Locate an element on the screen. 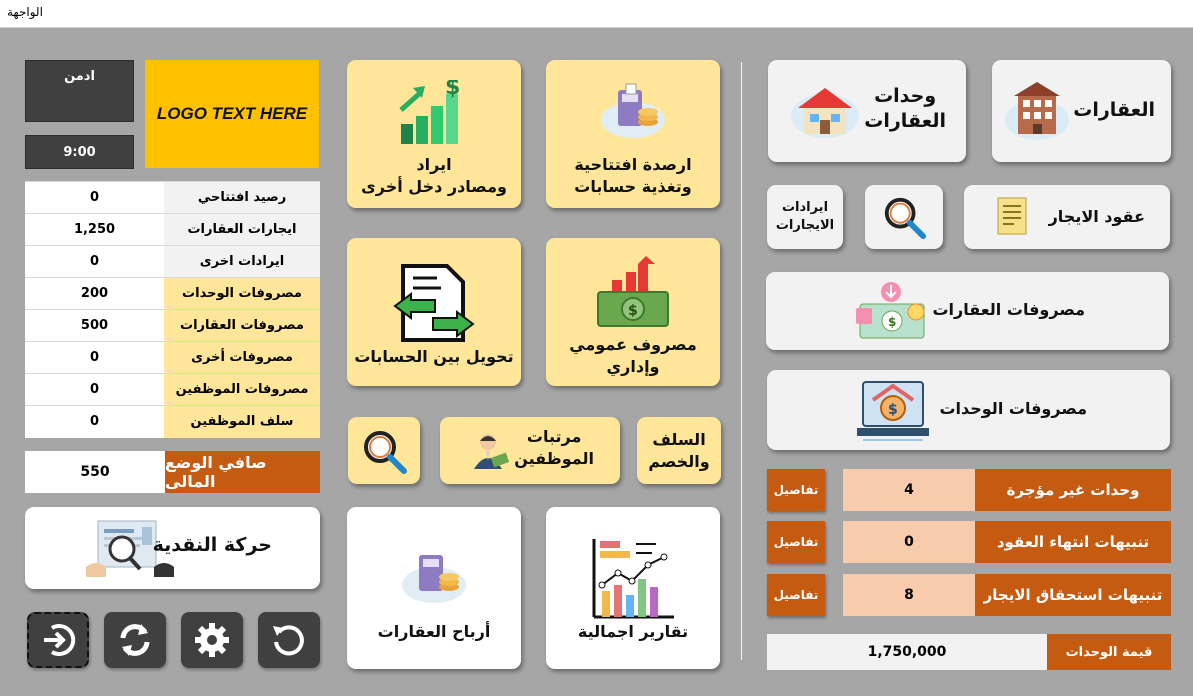 This screenshot has width=1193, height=696. alert-label: تنبيهات انتهاء العقود is located at coordinates (1073, 542).